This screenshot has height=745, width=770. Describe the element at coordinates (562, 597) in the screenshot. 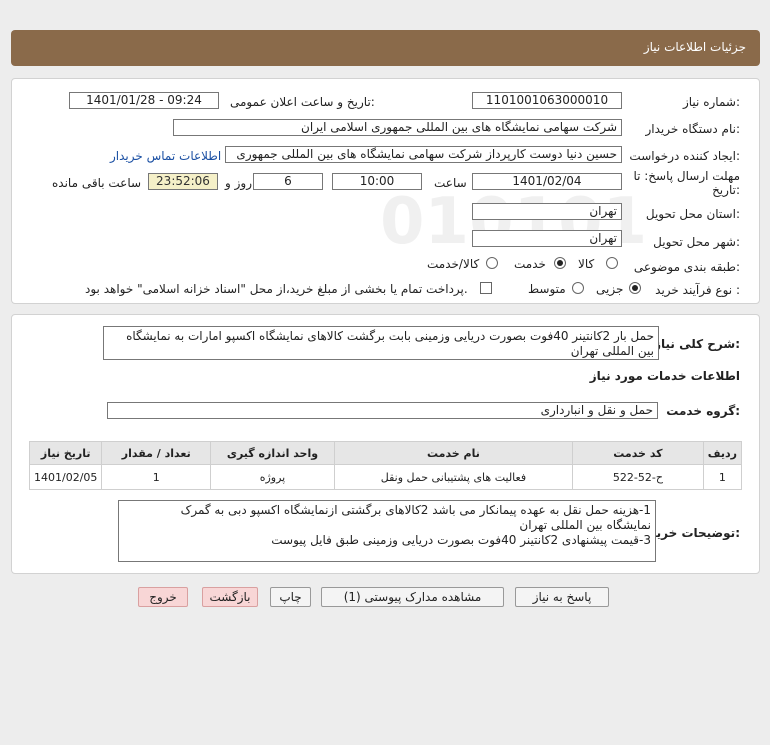

I see `reply-button: پاسخ به نیاز` at that location.